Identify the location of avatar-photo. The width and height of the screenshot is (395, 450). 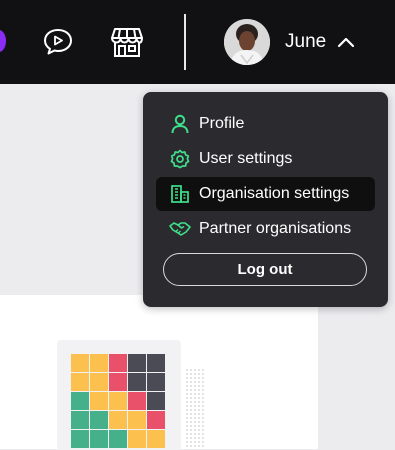
(247, 42).